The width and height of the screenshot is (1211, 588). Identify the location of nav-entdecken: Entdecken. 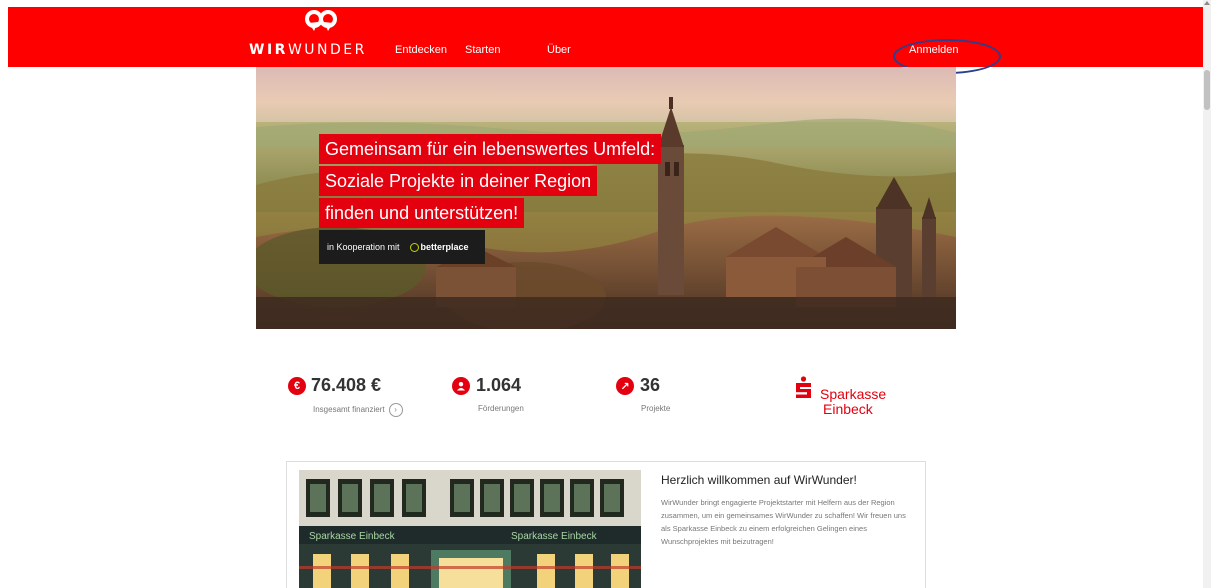
(421, 50).